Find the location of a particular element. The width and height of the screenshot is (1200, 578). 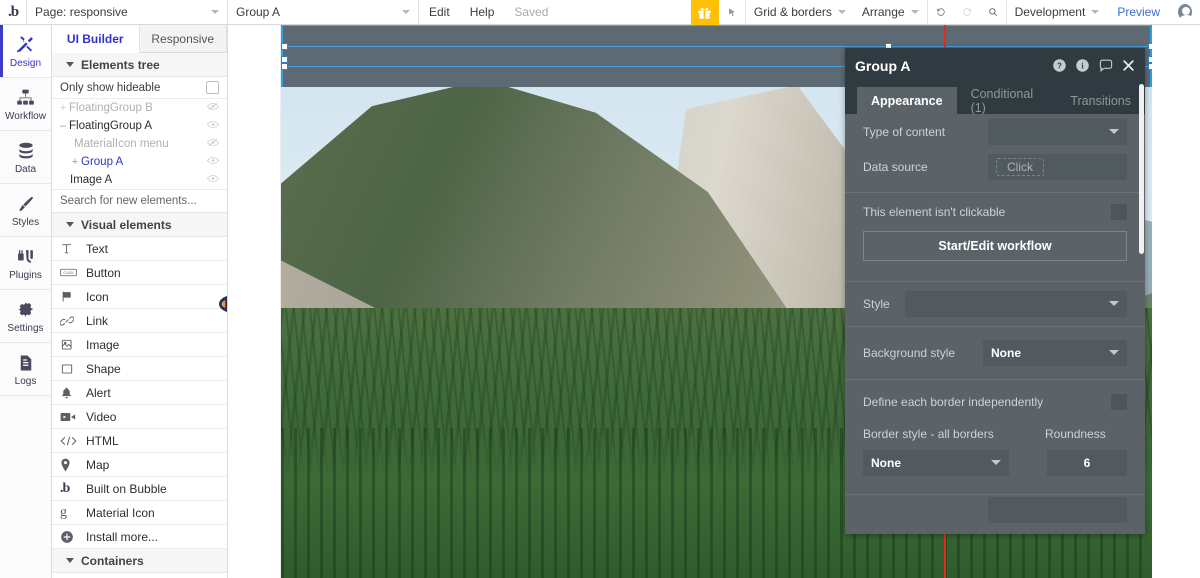

element-item-shape: Shape is located at coordinates (139, 369).